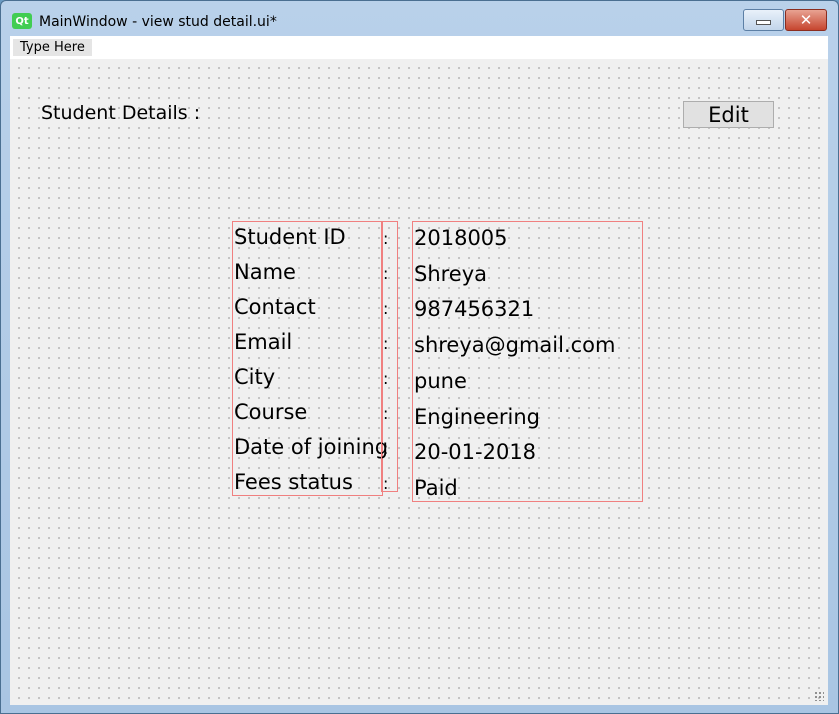 The width and height of the screenshot is (839, 714). What do you see at coordinates (158, 22) in the screenshot?
I see `window-title: MainWindow - view stud detail.ui*` at bounding box center [158, 22].